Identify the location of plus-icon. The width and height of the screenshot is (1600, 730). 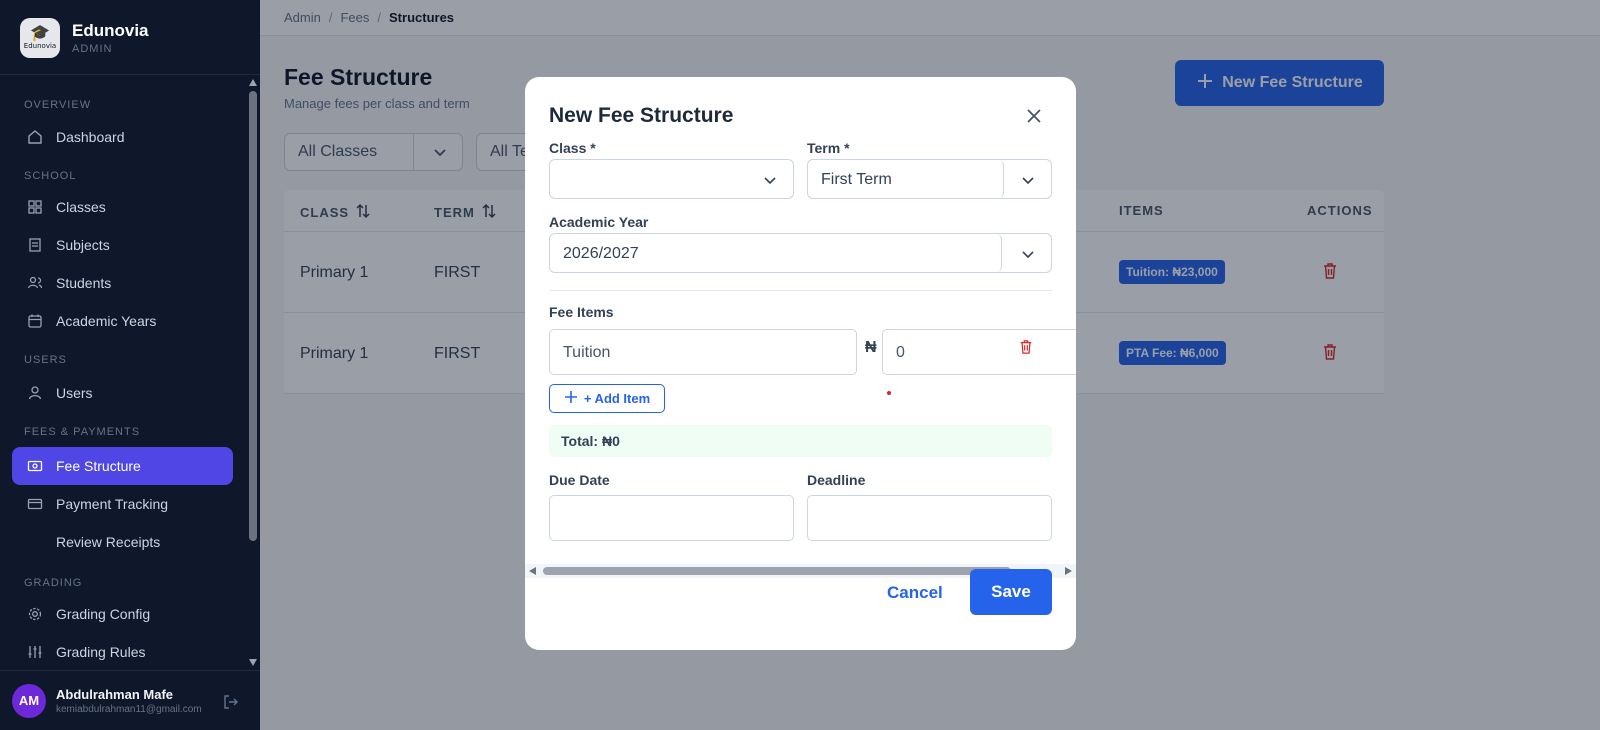
(571, 398).